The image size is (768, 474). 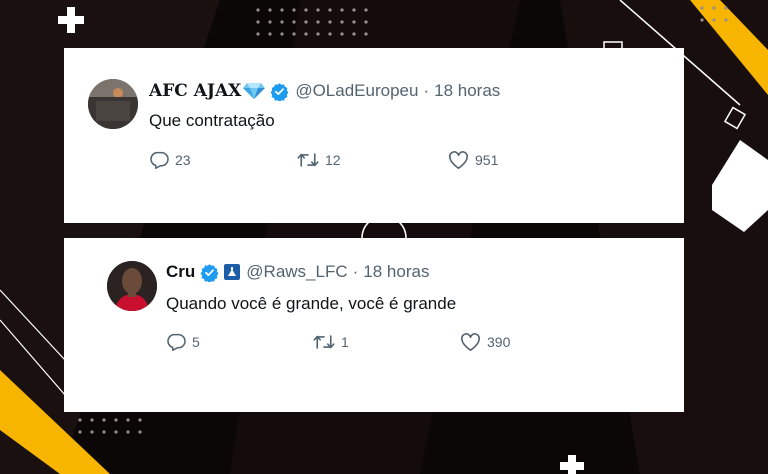 I want to click on tweet-text: Que contratação, so click(x=212, y=120).